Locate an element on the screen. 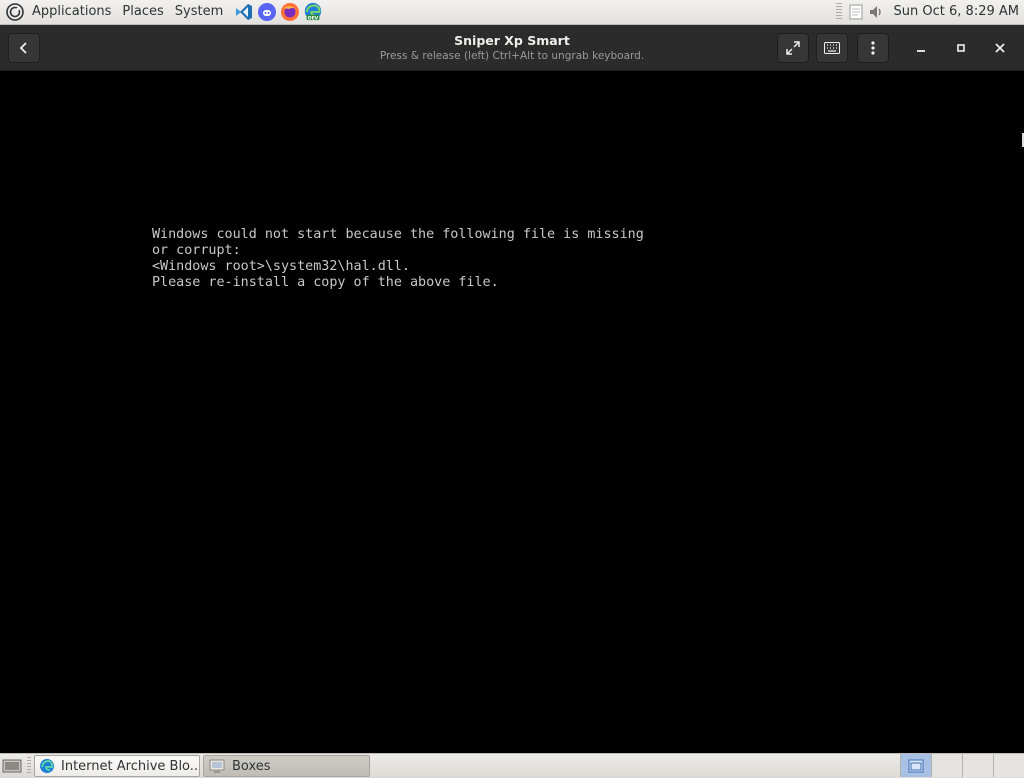 The image size is (1024, 778). show-desktop-button is located at coordinates (12, 766).